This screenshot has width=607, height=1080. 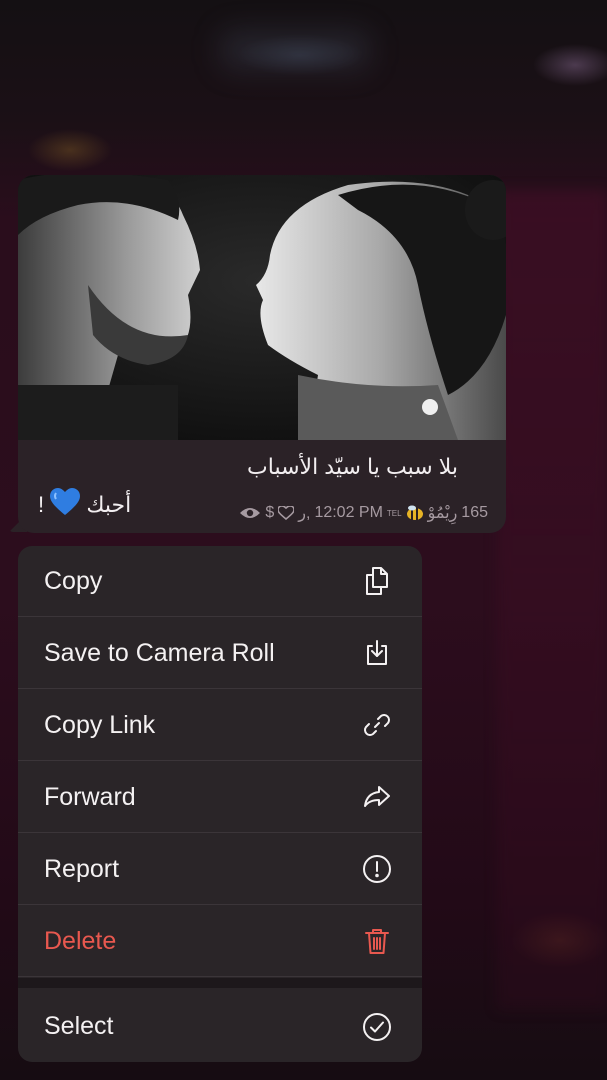 What do you see at coordinates (250, 513) in the screenshot?
I see `eye-icon` at bounding box center [250, 513].